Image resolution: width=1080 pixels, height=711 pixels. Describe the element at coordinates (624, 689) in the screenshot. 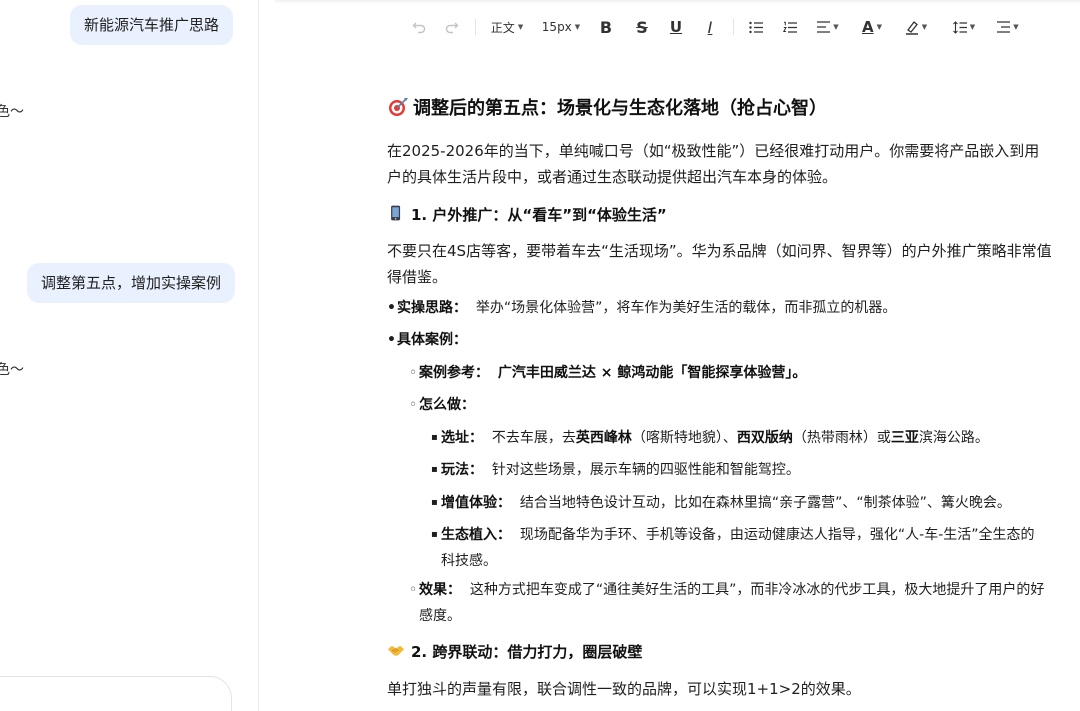

I see `subsection-intro: 单打独斗的声量有限，联合调性一致的品牌，可以实现1+1>2的效果。` at that location.